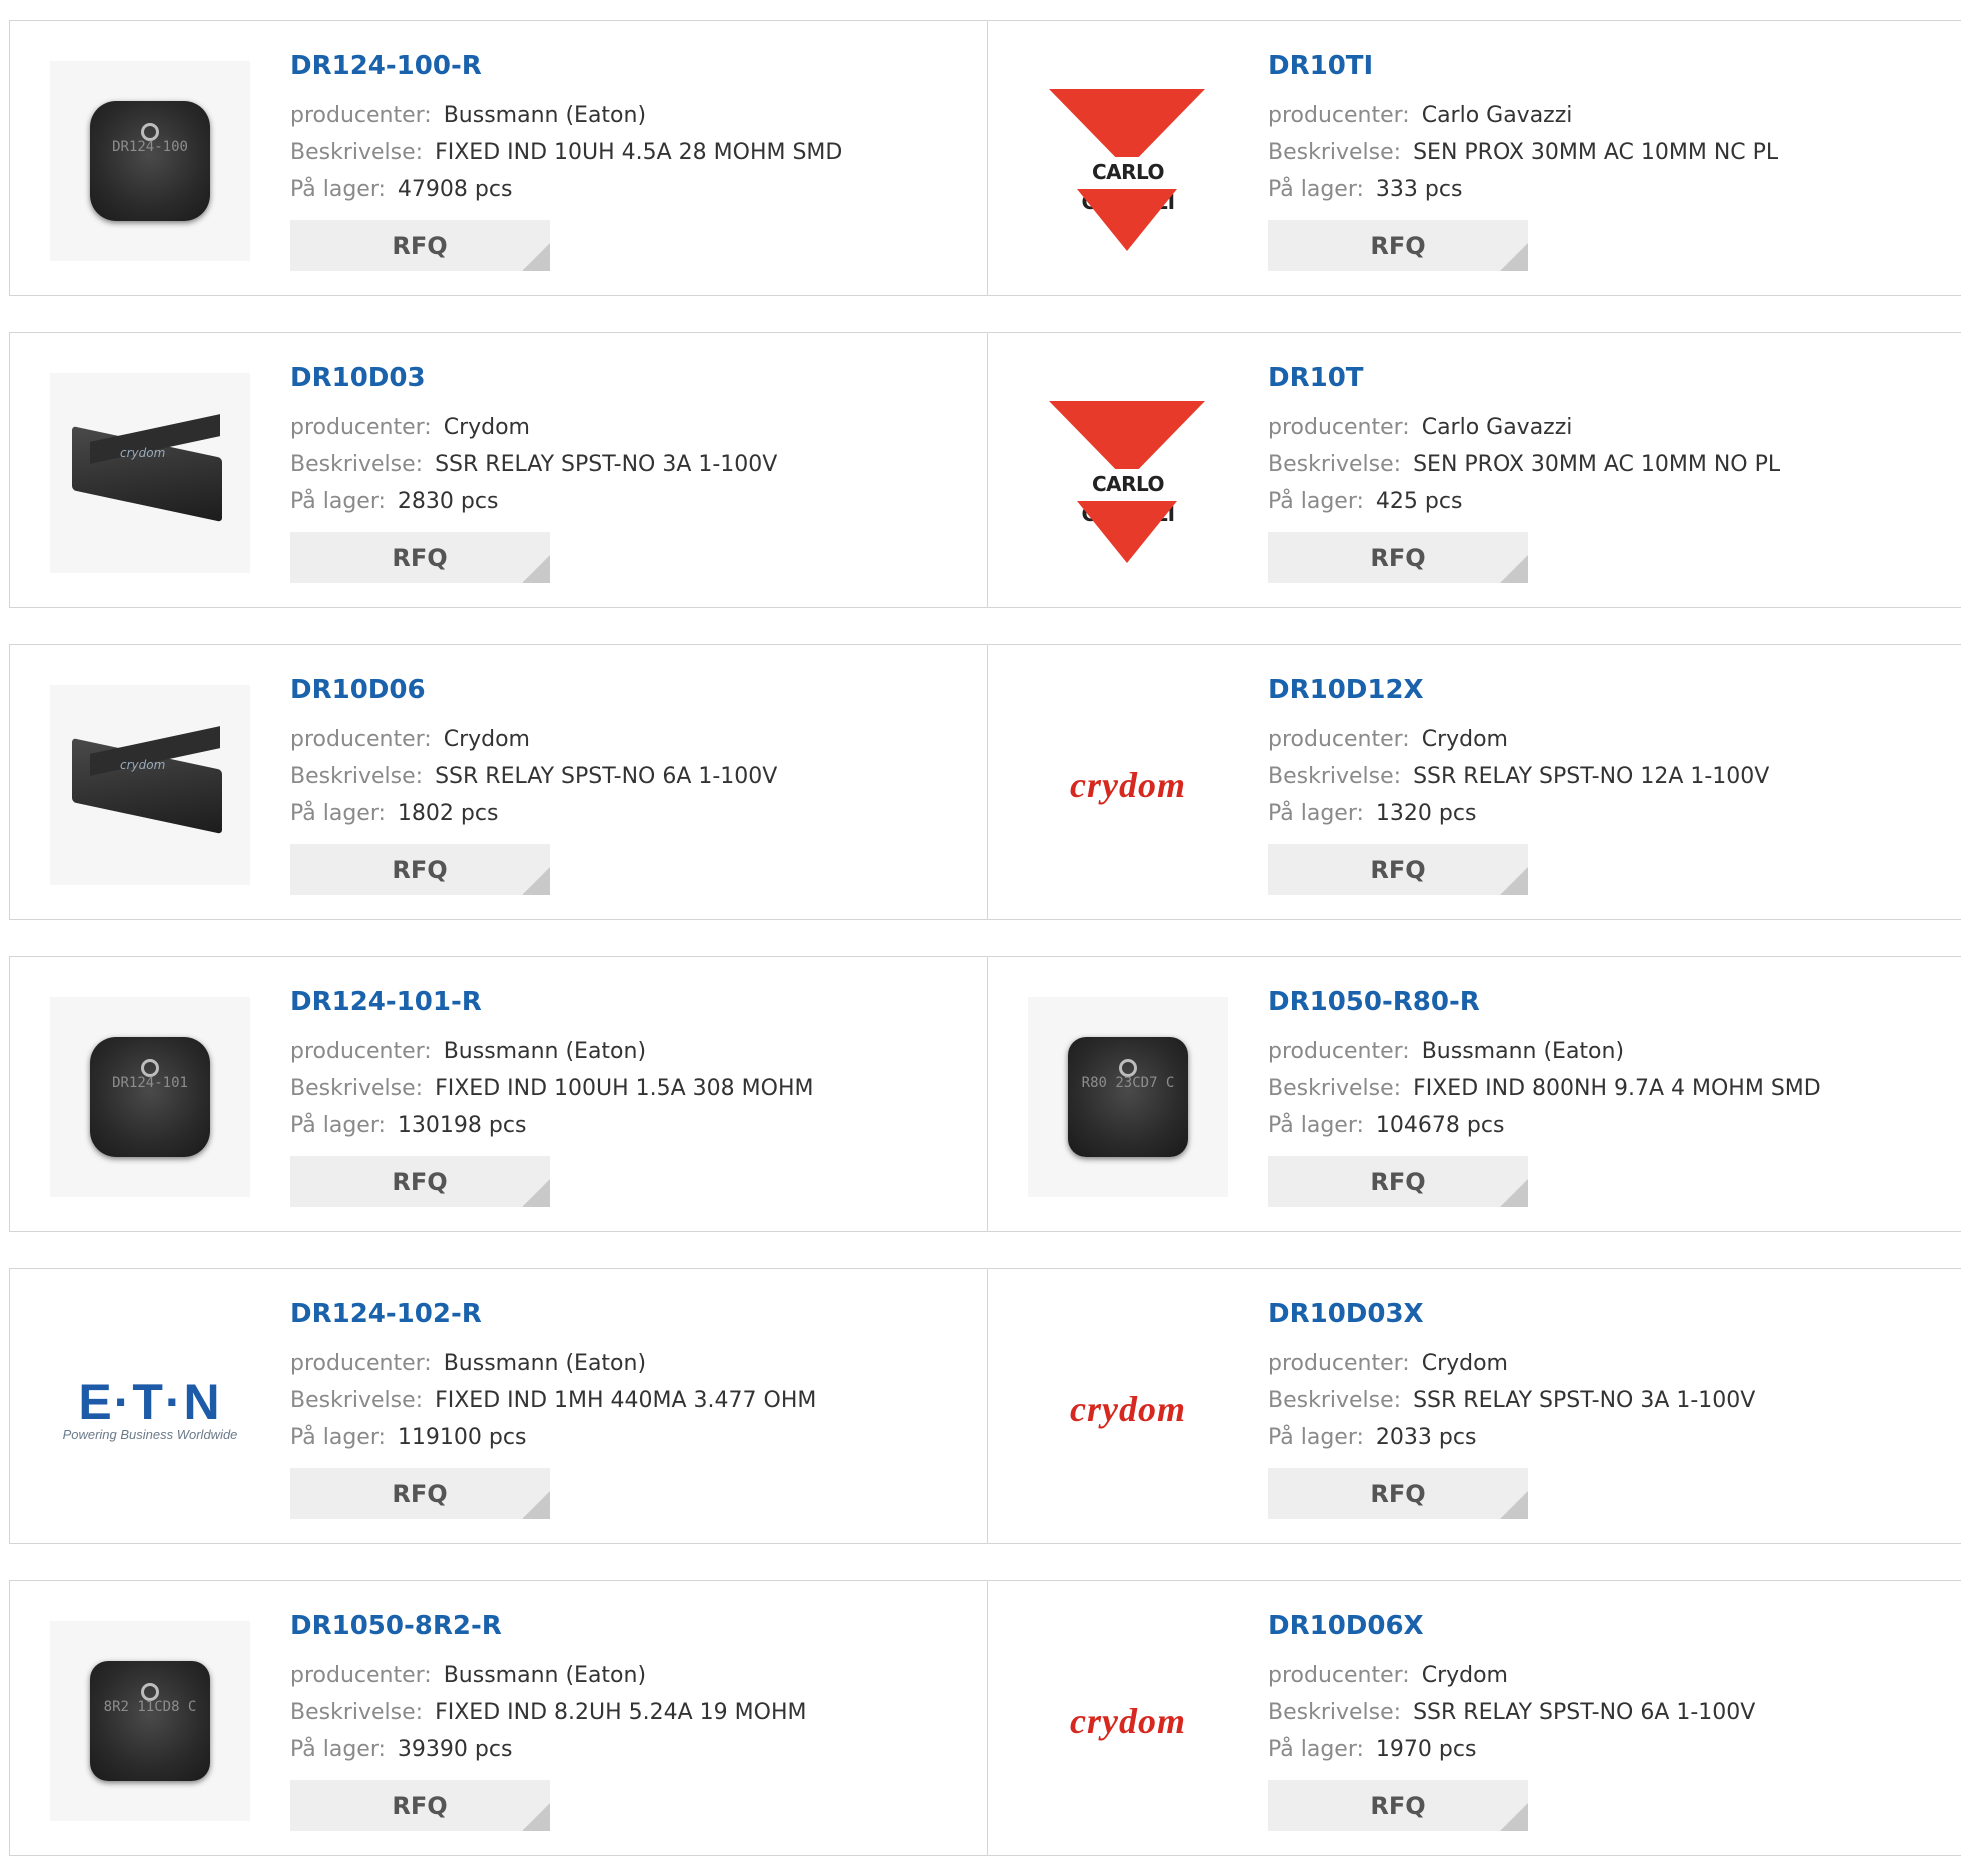 Image resolution: width=1961 pixels, height=1856 pixels. What do you see at coordinates (462, 1125) in the screenshot?
I see `stock-value: 130198 pcs` at bounding box center [462, 1125].